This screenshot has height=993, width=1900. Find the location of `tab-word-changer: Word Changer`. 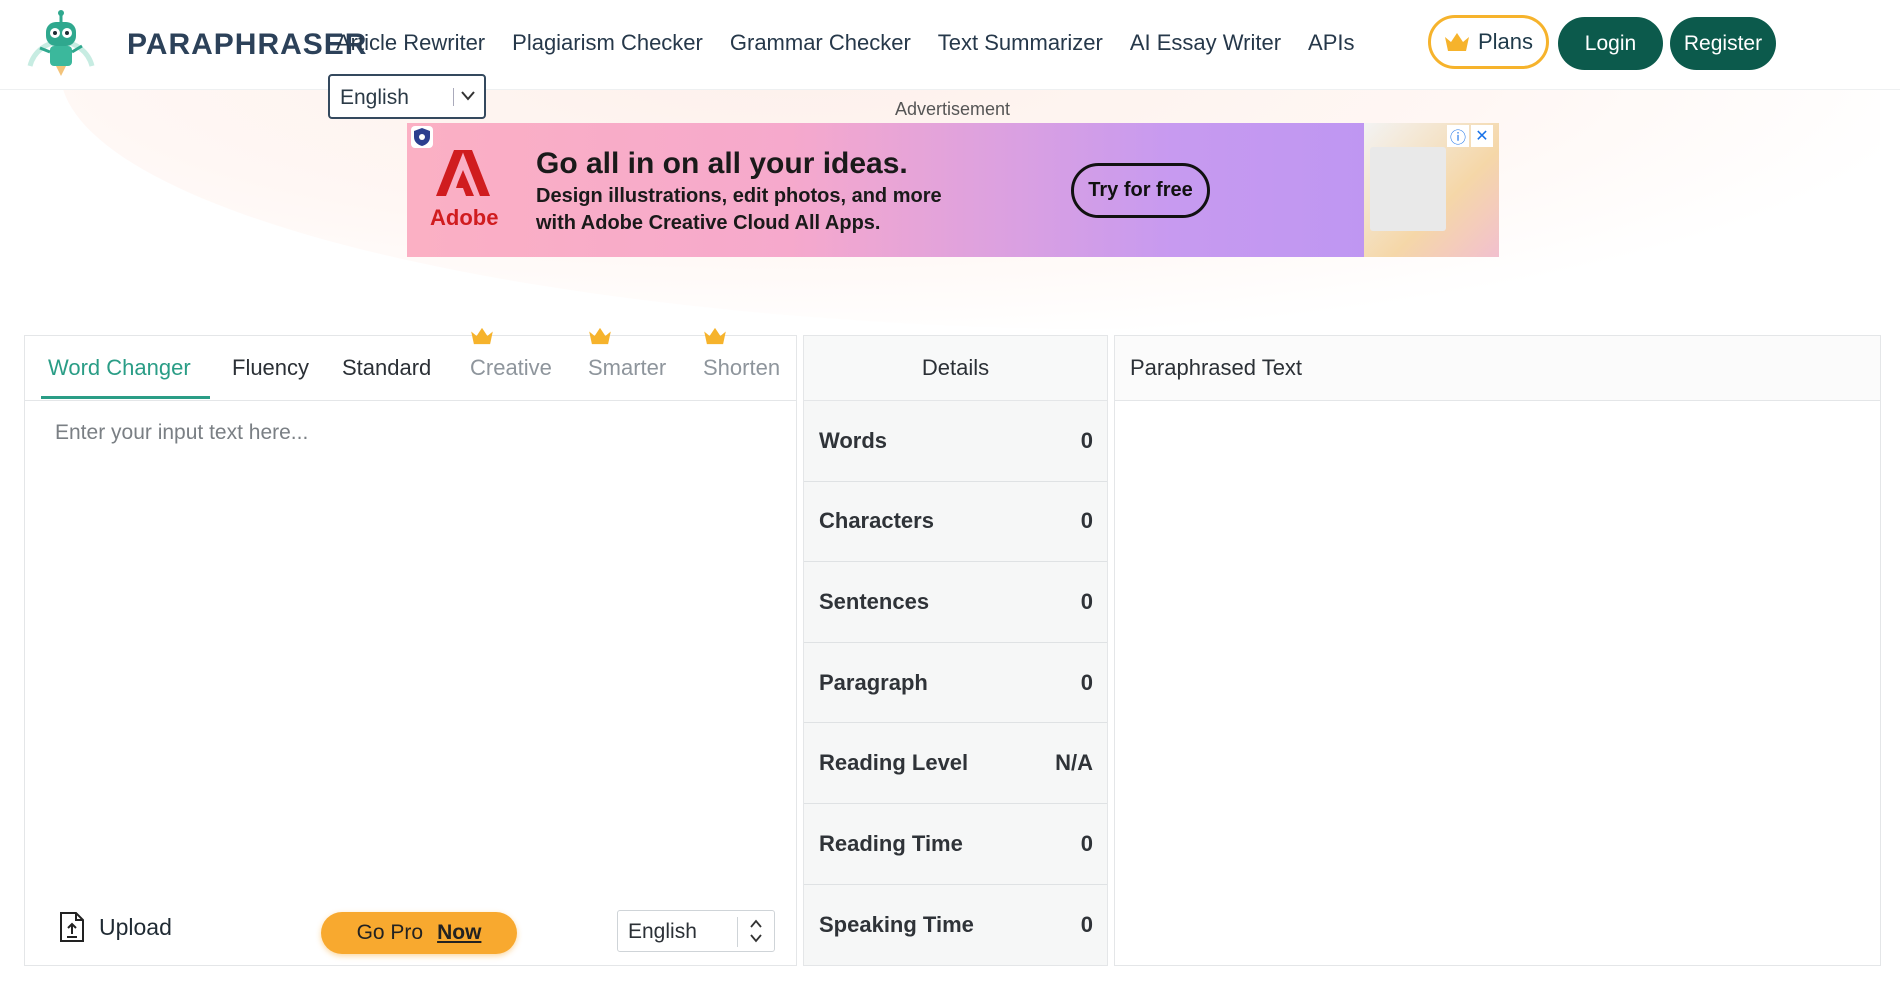

tab-word-changer: Word Changer is located at coordinates (119, 368).